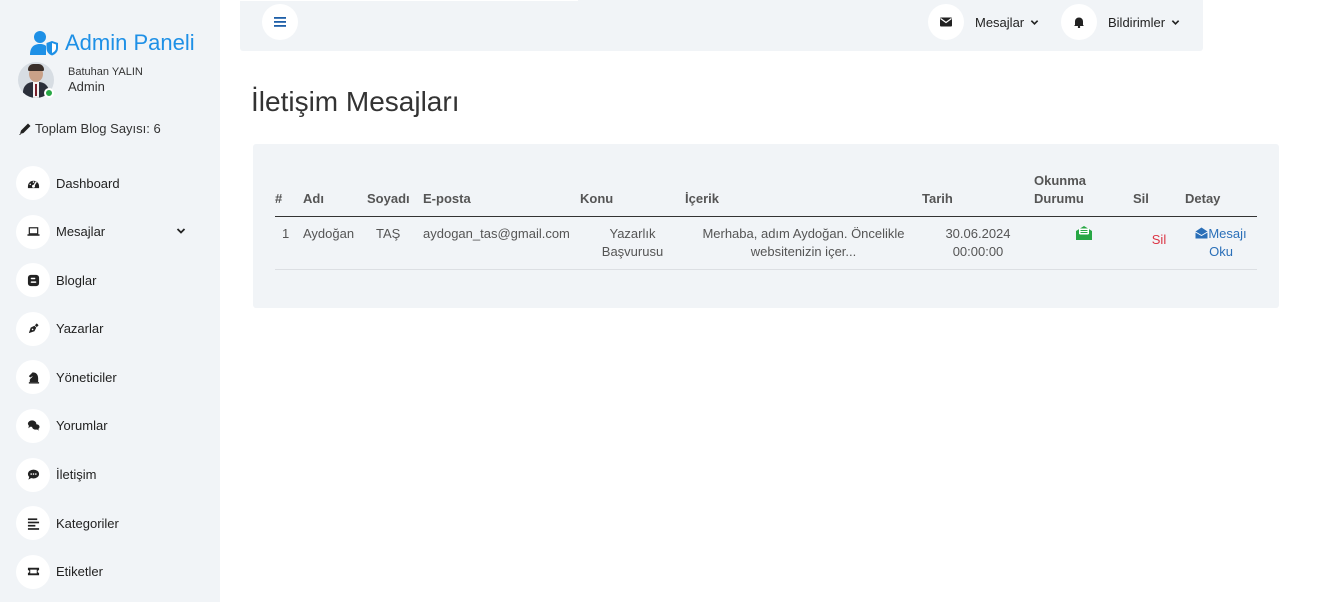  I want to click on cell-name: Aydoğan, so click(335, 243).